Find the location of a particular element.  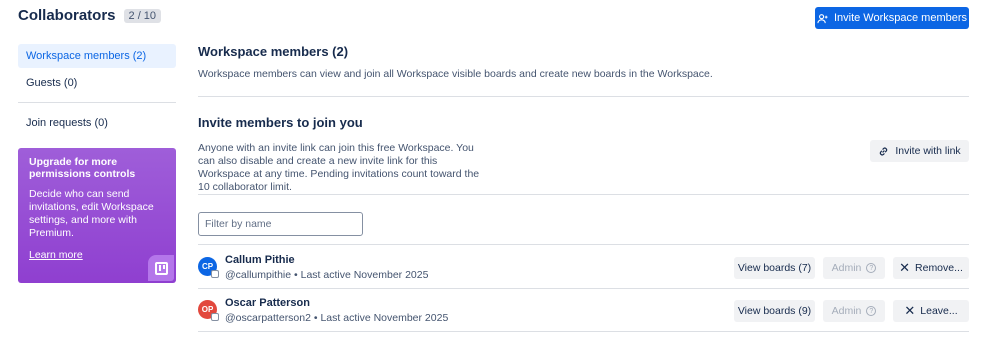

view-boards-label: View boards (9) is located at coordinates (774, 311).